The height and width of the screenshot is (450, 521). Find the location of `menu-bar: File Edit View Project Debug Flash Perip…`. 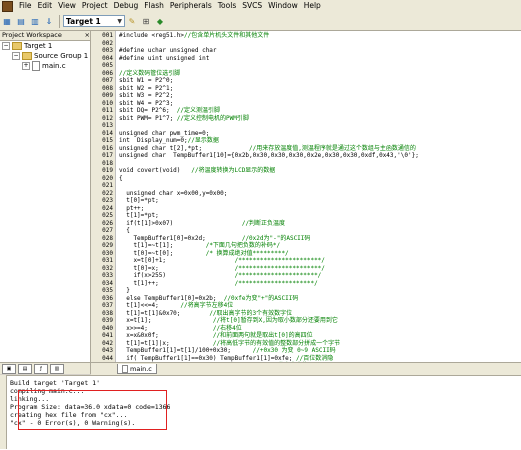

menu-bar: File Edit View Project Debug Flash Perip… is located at coordinates (260, 6).